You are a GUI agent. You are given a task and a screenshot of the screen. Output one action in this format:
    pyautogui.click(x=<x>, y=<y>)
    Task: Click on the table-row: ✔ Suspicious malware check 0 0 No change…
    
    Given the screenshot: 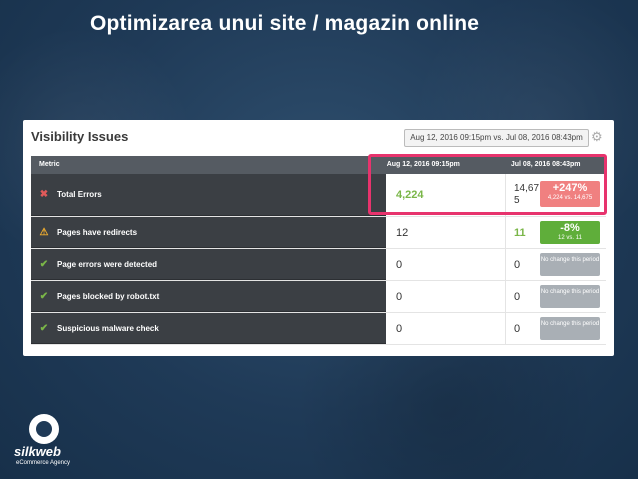 What is the action you would take?
    pyautogui.click(x=318, y=329)
    